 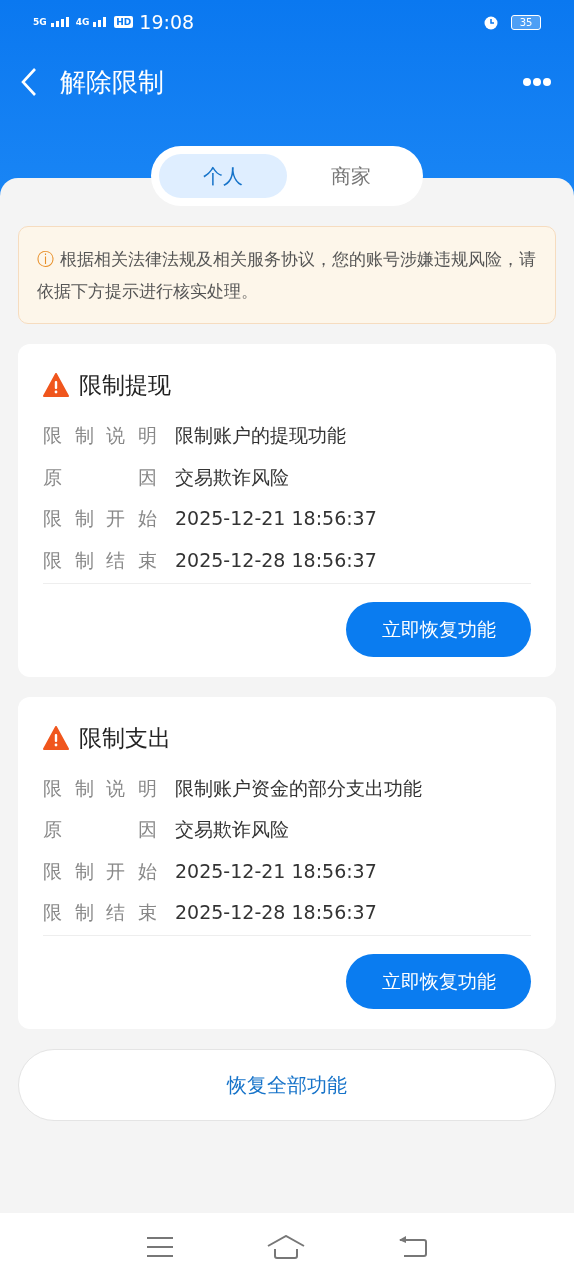 I want to click on page-title: 解除限制, so click(x=112, y=82).